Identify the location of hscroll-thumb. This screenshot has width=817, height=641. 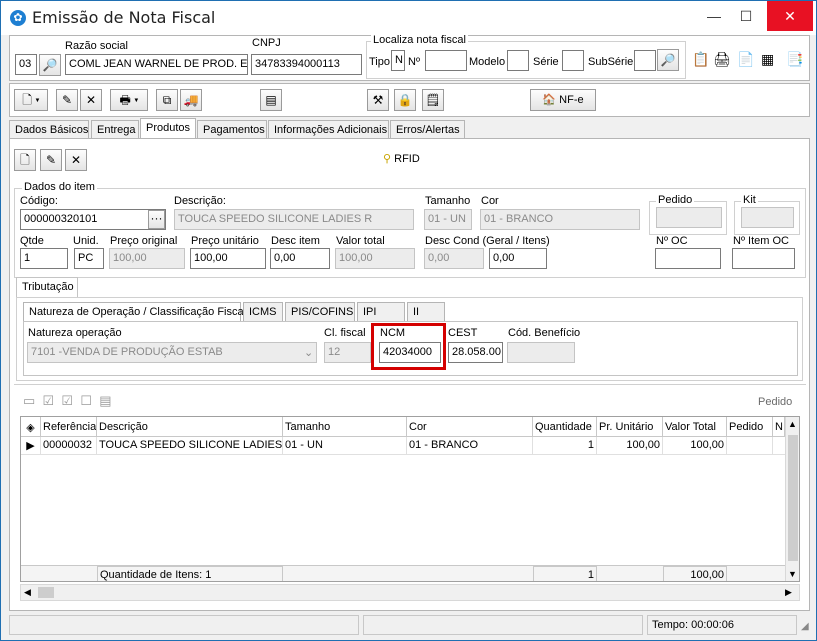
(46, 592).